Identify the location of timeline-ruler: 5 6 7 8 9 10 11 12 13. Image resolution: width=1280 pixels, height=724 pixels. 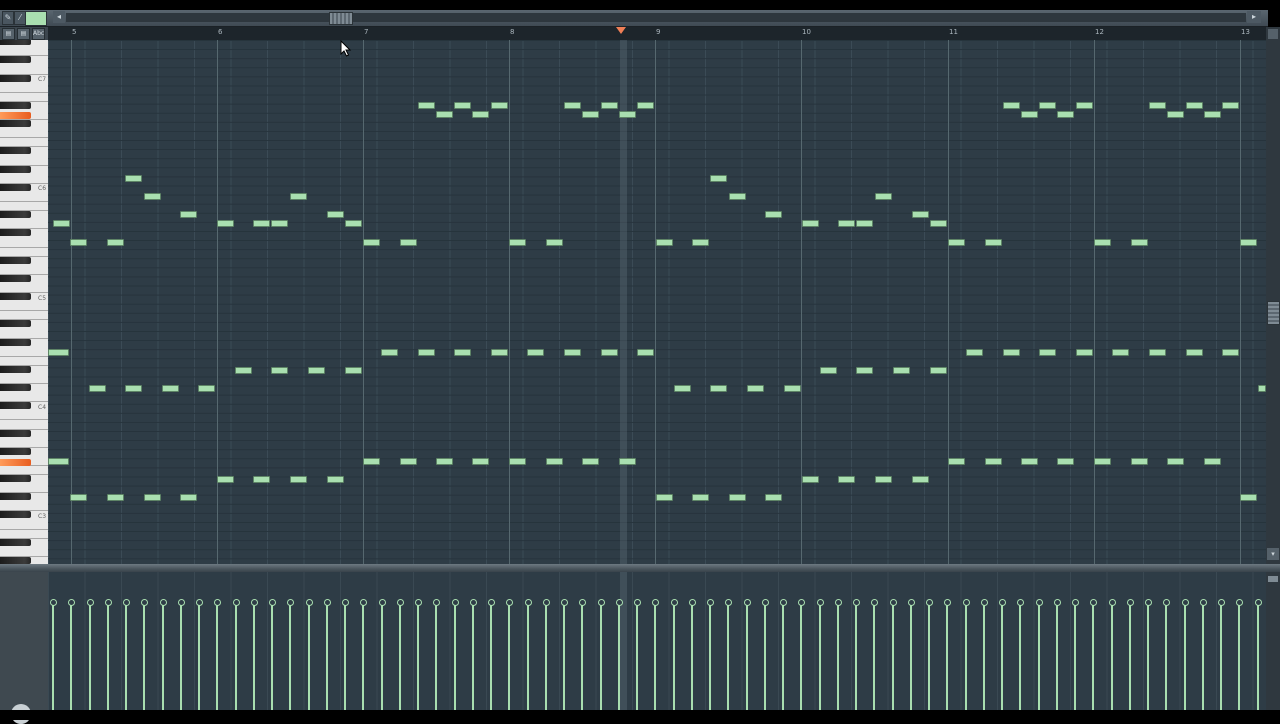
(658, 34).